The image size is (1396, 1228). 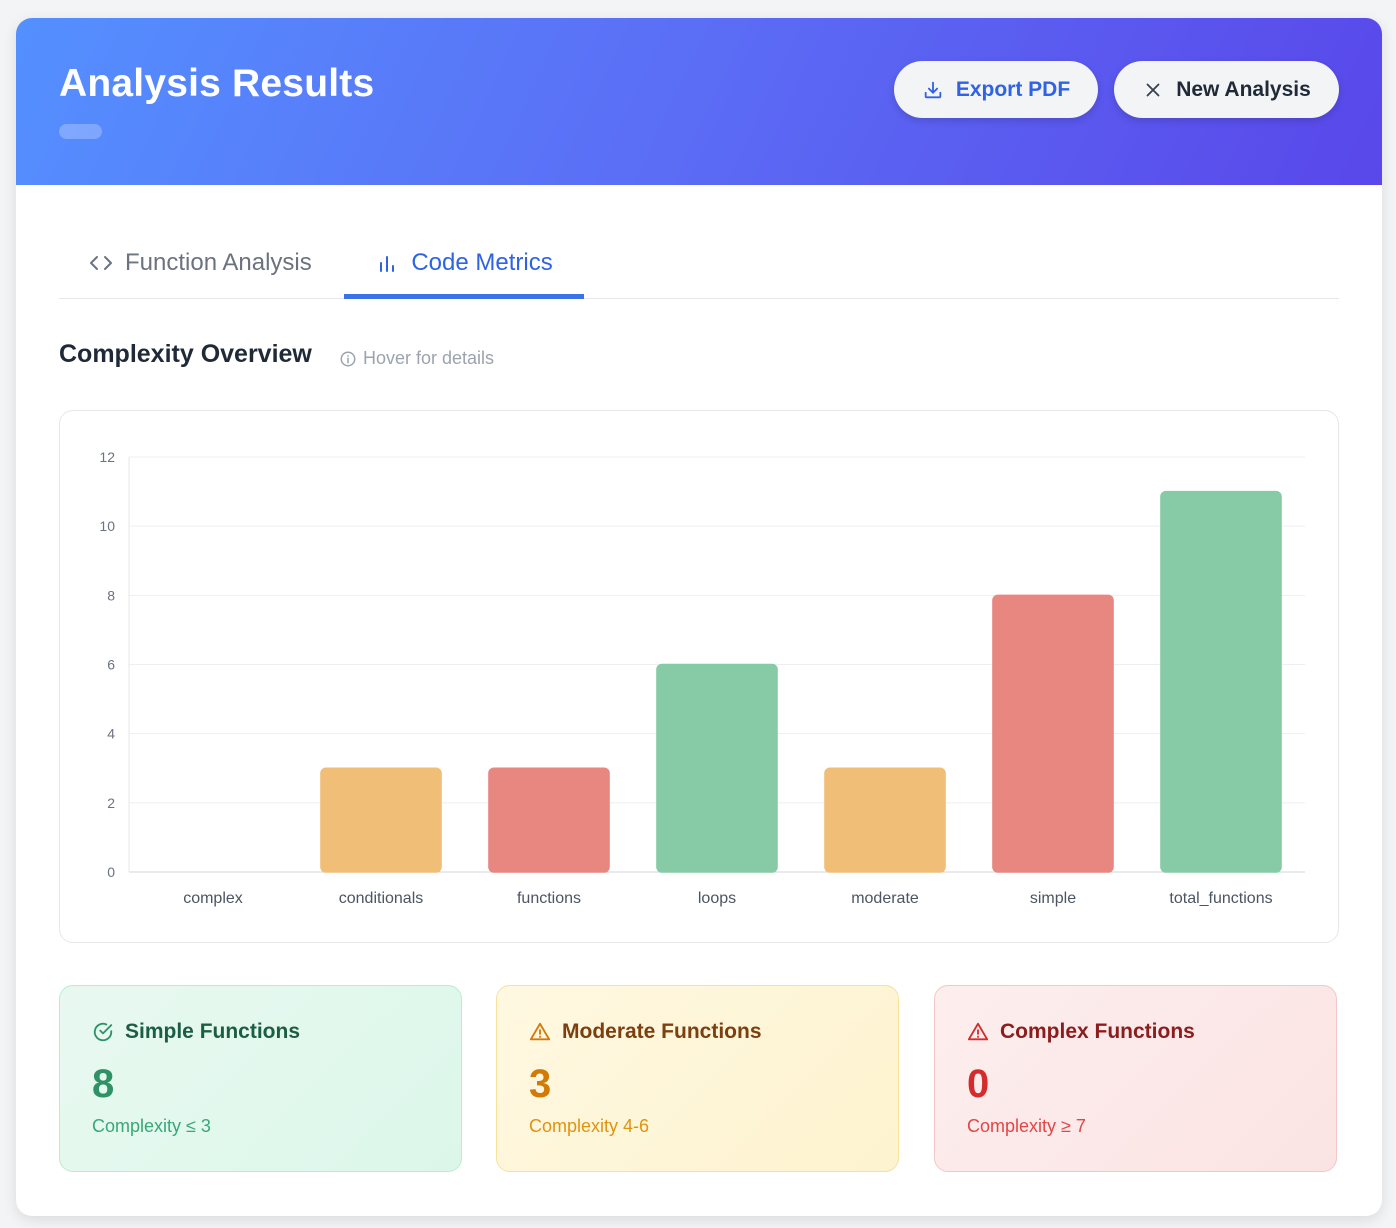 I want to click on export-pdf-label: Export PDF, so click(x=1013, y=89).